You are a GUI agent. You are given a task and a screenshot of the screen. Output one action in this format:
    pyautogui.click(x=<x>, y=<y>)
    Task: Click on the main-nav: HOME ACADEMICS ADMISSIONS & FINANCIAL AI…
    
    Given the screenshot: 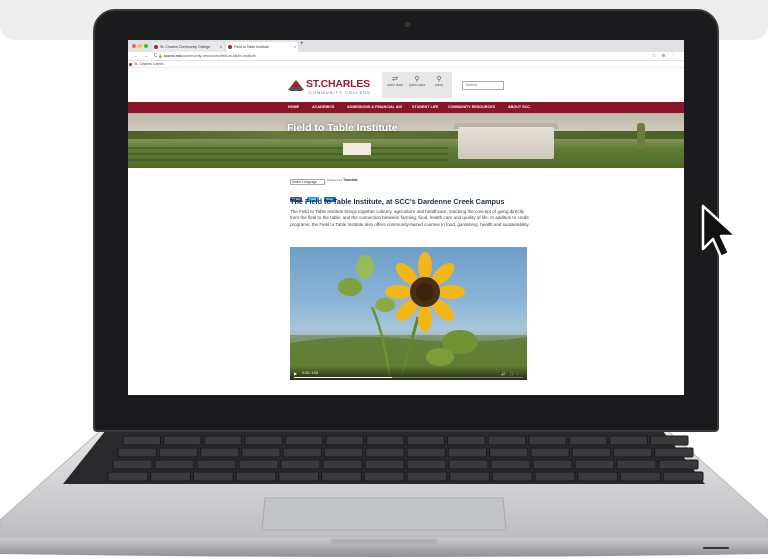 What is the action you would take?
    pyautogui.click(x=406, y=107)
    